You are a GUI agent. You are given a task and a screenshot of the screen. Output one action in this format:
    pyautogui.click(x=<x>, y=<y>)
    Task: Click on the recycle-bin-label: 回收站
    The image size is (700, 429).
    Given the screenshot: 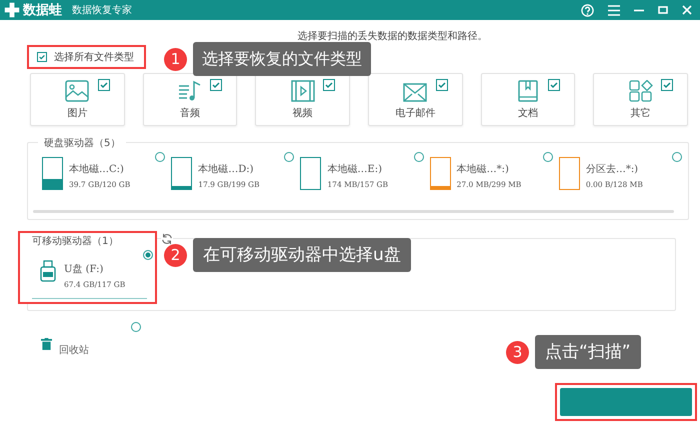 What is the action you would take?
    pyautogui.click(x=74, y=350)
    